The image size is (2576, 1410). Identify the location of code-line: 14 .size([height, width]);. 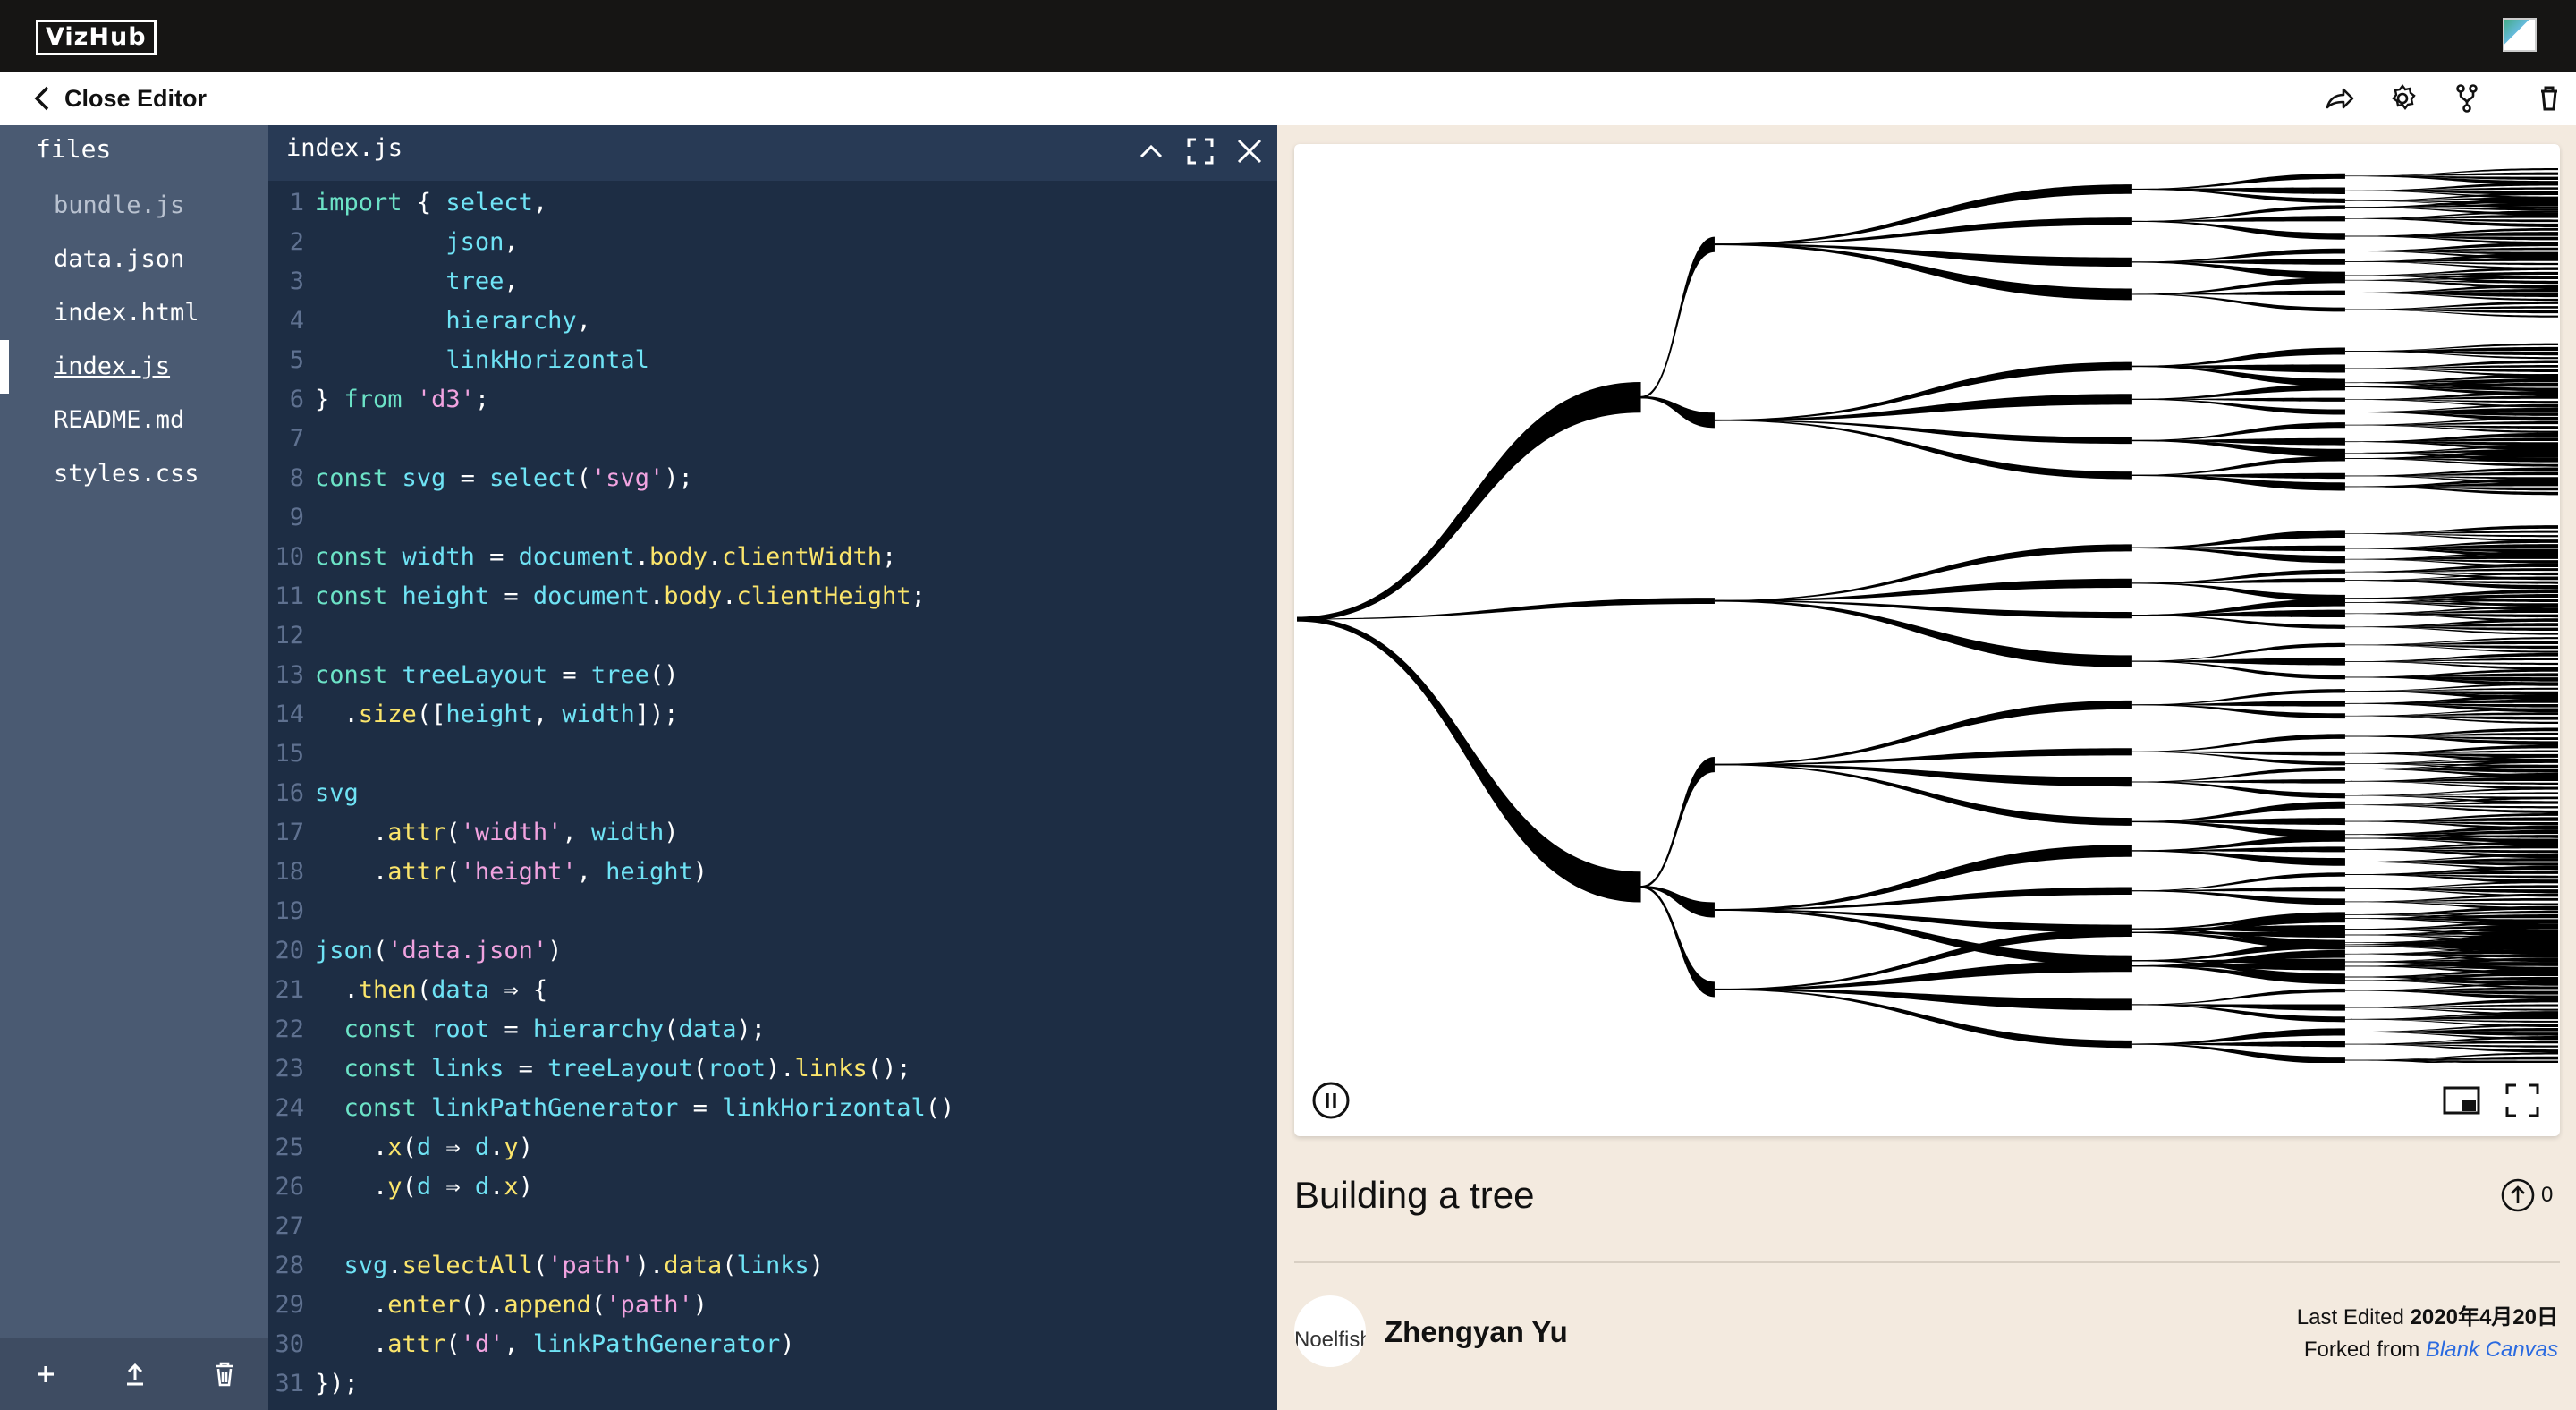
(772, 715).